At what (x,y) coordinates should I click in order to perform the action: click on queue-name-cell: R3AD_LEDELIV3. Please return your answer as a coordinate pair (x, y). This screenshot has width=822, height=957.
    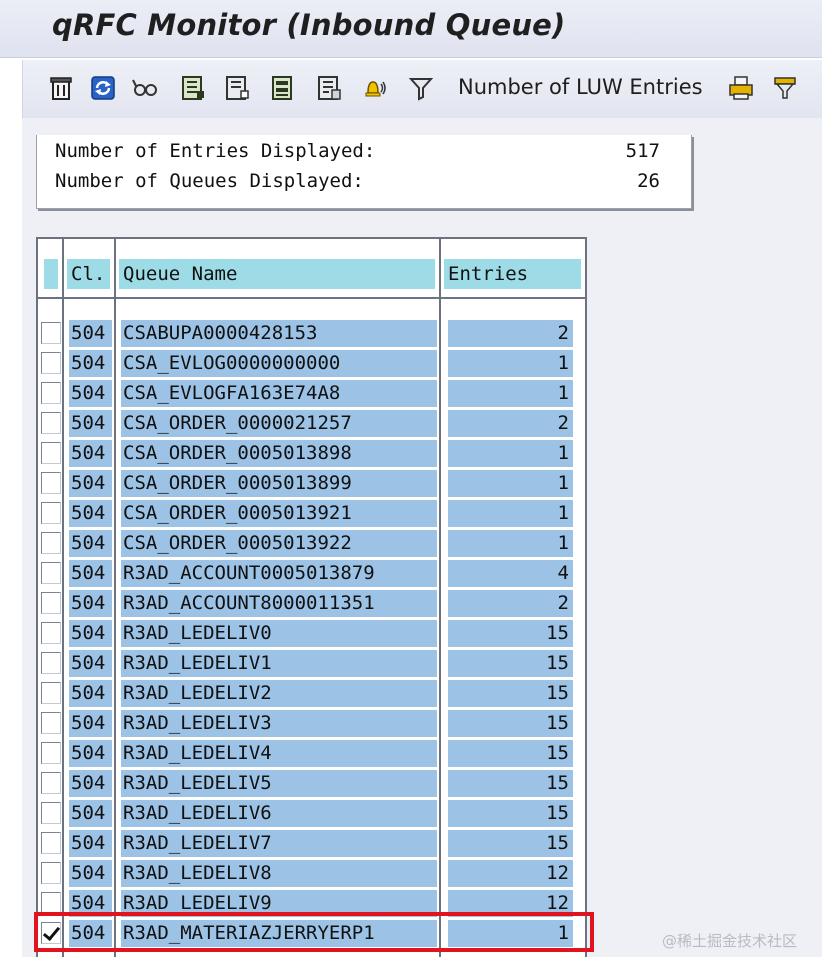
    Looking at the image, I should click on (279, 723).